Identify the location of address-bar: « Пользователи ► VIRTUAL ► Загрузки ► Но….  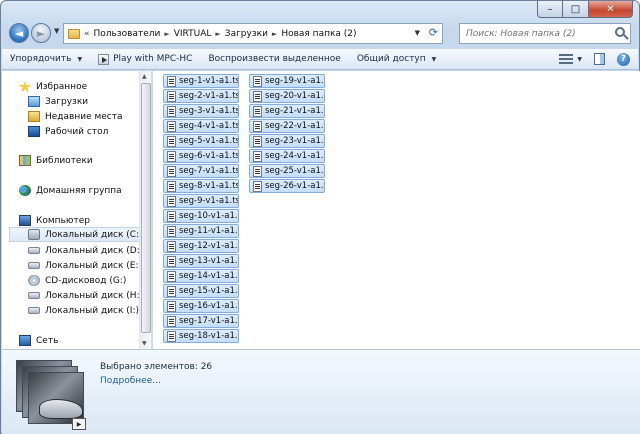
(253, 33).